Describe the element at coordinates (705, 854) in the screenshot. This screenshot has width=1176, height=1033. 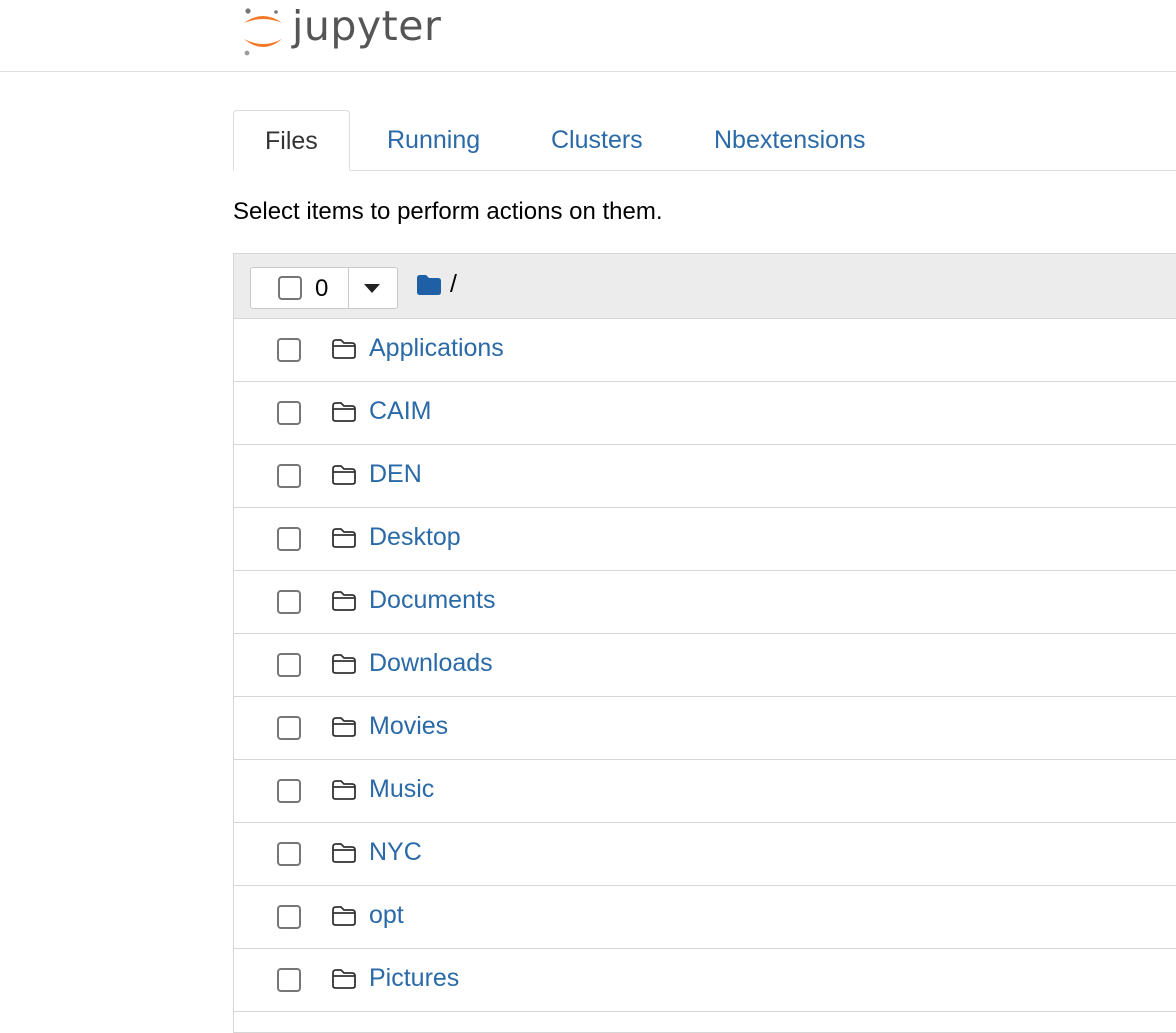
I see `list-item: NYC` at that location.